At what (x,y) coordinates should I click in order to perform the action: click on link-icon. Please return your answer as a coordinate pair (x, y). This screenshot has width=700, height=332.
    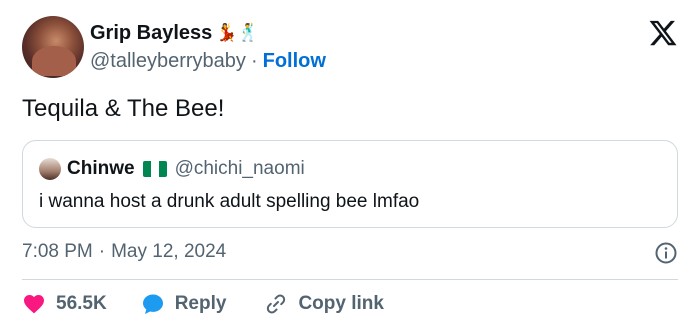
    Looking at the image, I should click on (276, 304).